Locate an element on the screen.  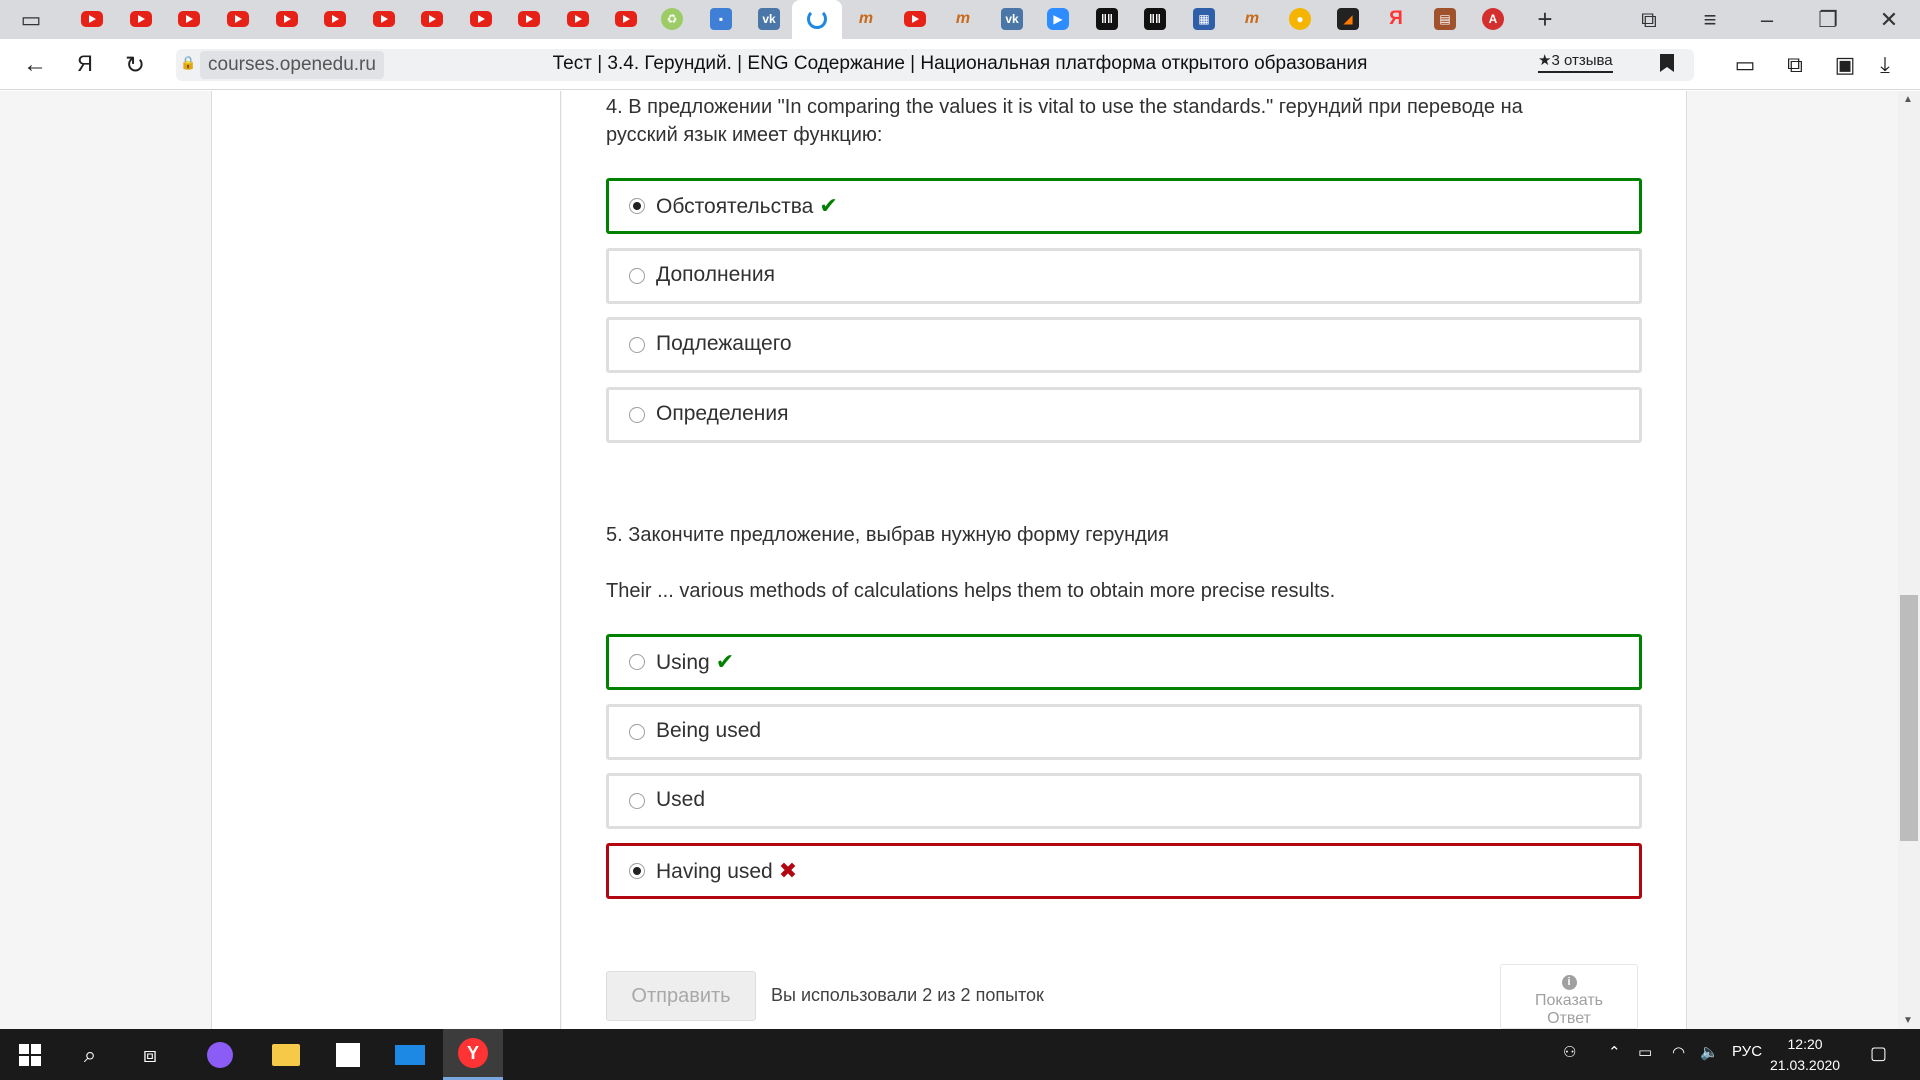
tab-piano-1: ‖‖ is located at coordinates (1107, 19).